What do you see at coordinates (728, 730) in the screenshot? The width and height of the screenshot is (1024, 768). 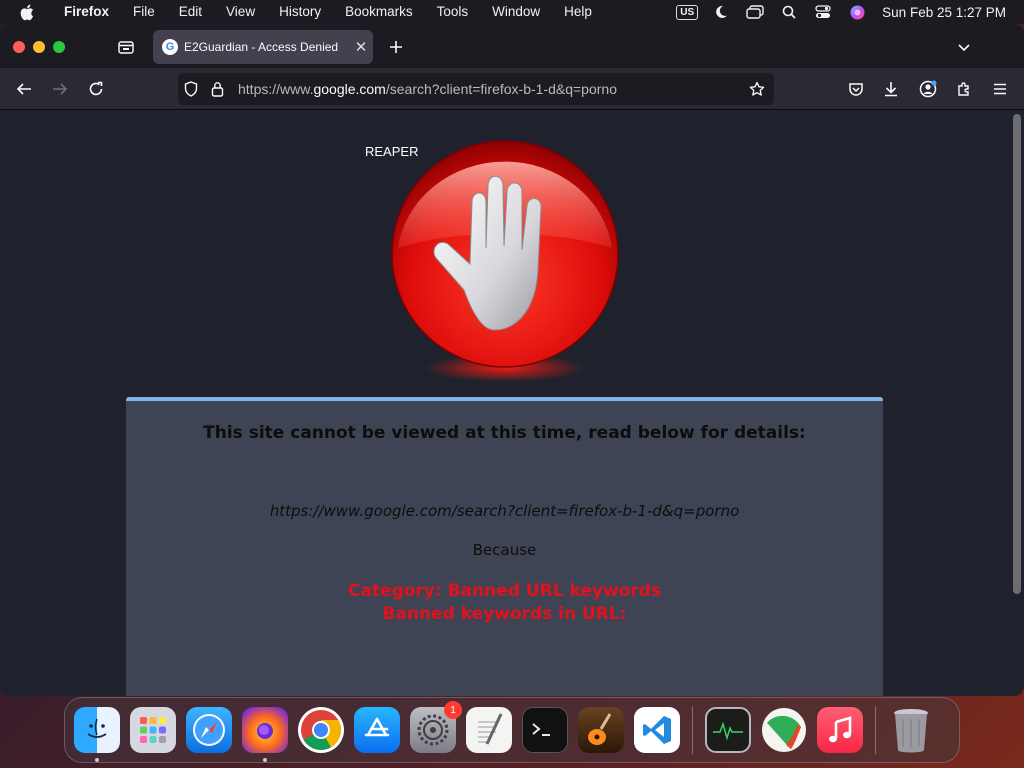 I see `activity-monitor-icon` at bounding box center [728, 730].